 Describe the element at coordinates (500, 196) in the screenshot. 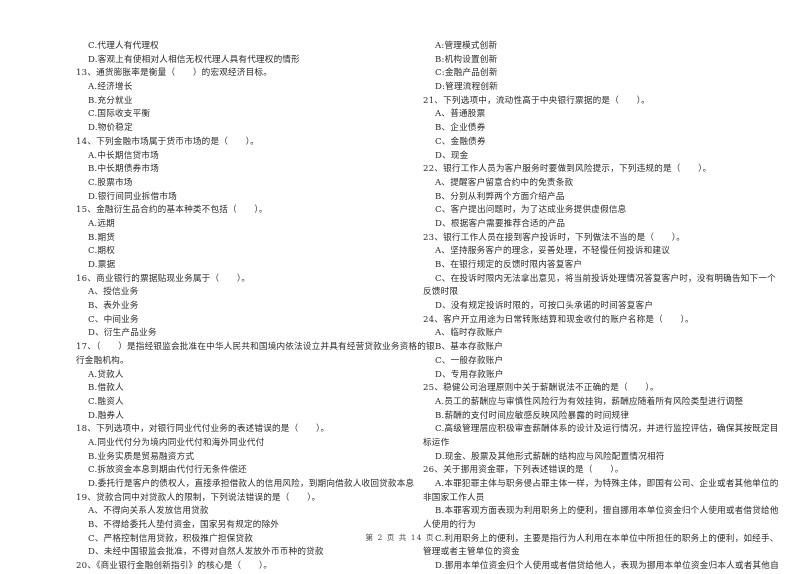

I see `answer-option: B、分别从利弊两个方面介绍产品` at that location.